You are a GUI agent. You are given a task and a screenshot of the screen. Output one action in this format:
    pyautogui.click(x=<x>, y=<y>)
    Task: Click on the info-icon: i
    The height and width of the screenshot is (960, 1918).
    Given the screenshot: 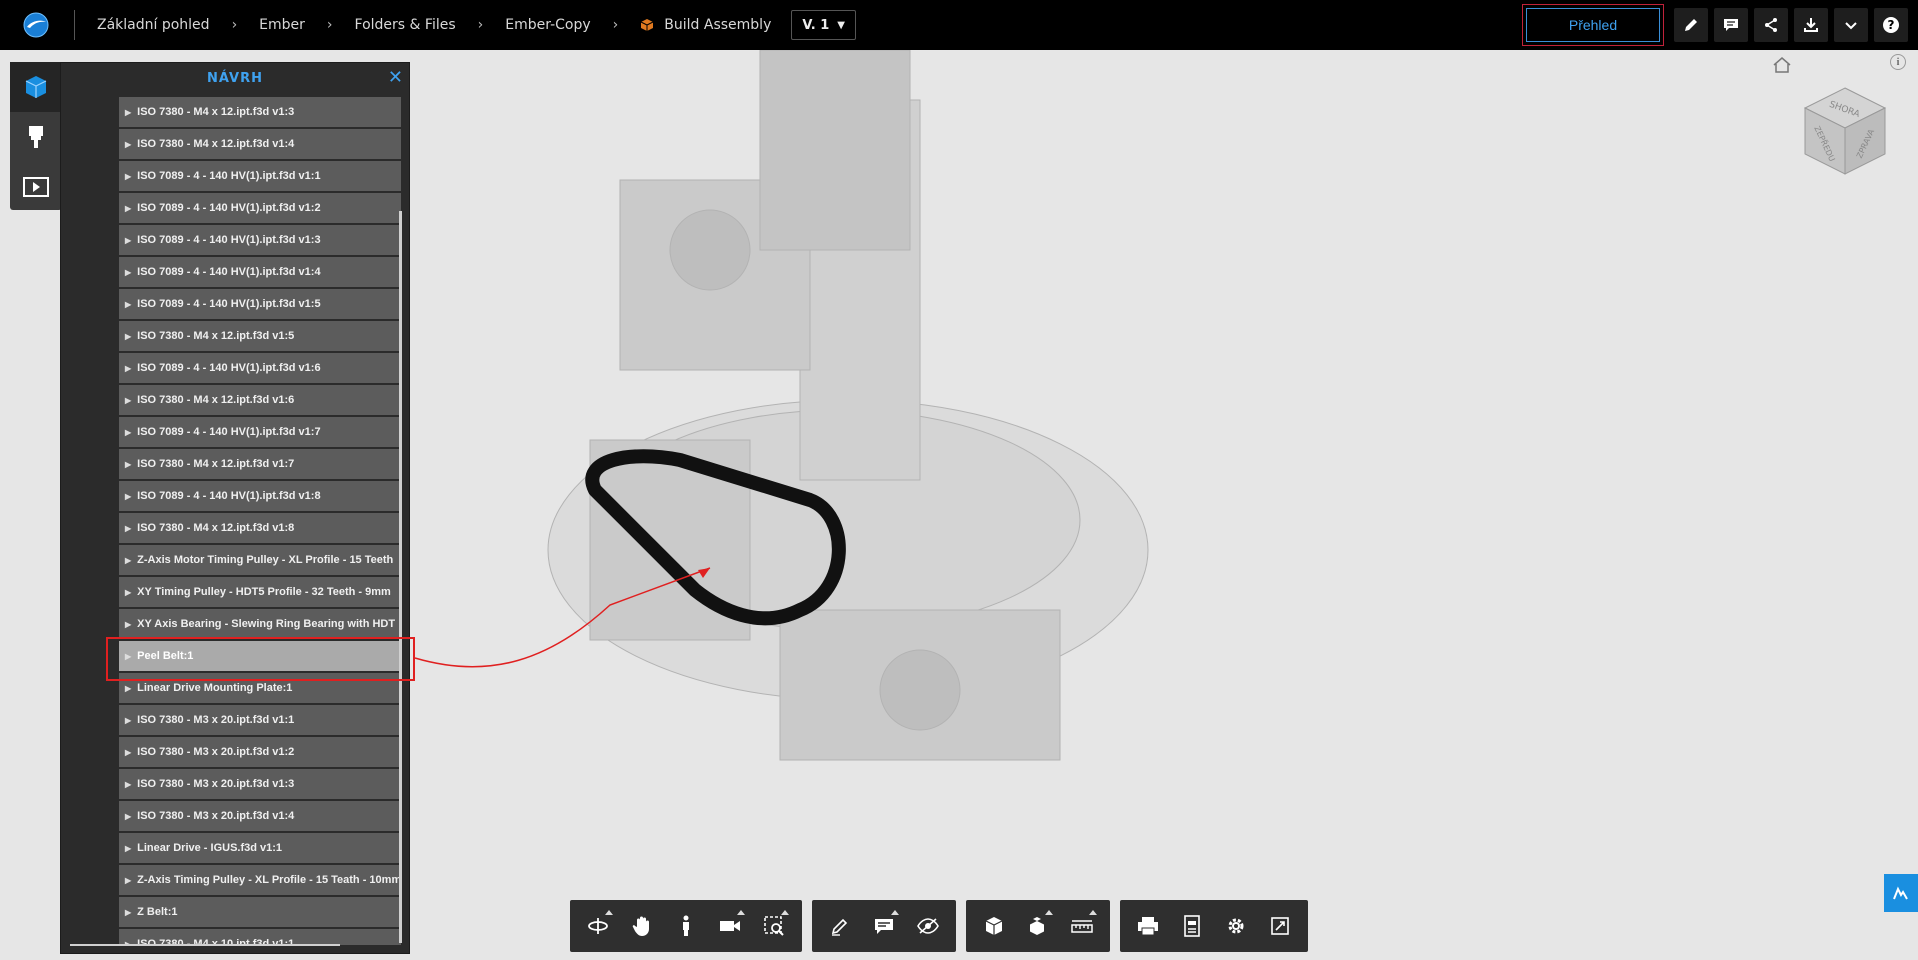 What is the action you would take?
    pyautogui.click(x=1898, y=62)
    